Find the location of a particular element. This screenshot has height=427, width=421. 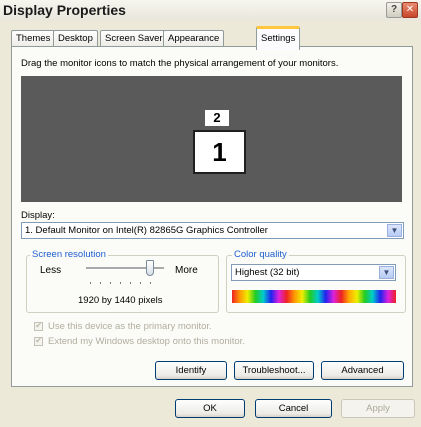

tab-desktop: Desktop is located at coordinates (75, 38).